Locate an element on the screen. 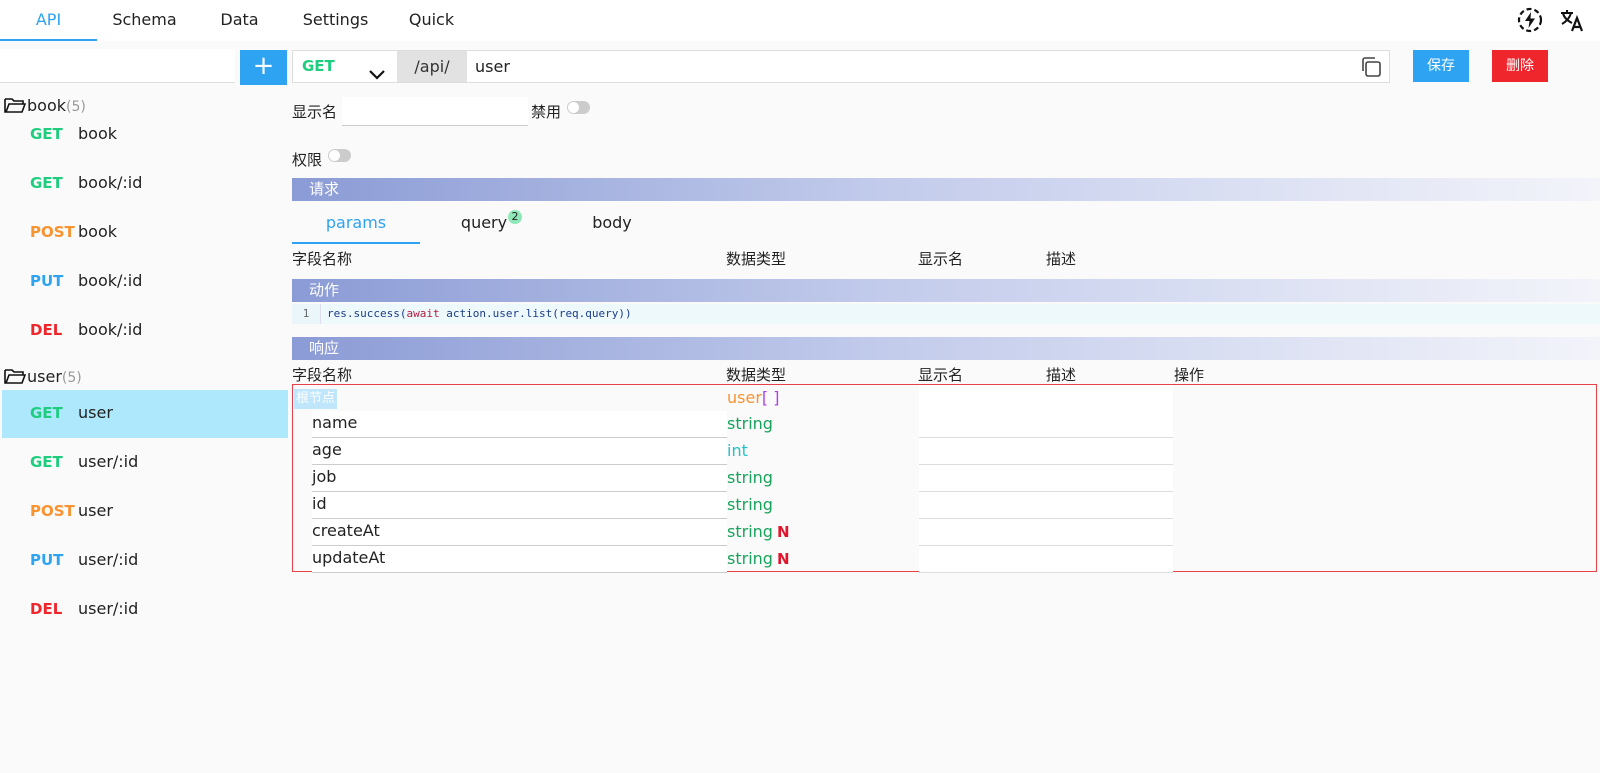  api-item: GET book is located at coordinates (145, 135).